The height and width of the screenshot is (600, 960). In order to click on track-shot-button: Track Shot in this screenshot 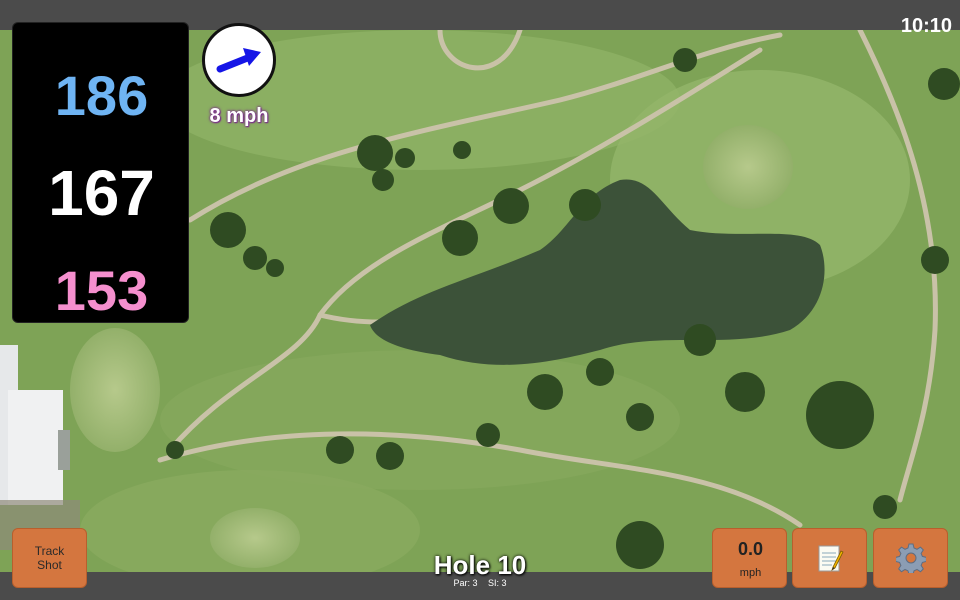, I will do `click(49, 558)`.